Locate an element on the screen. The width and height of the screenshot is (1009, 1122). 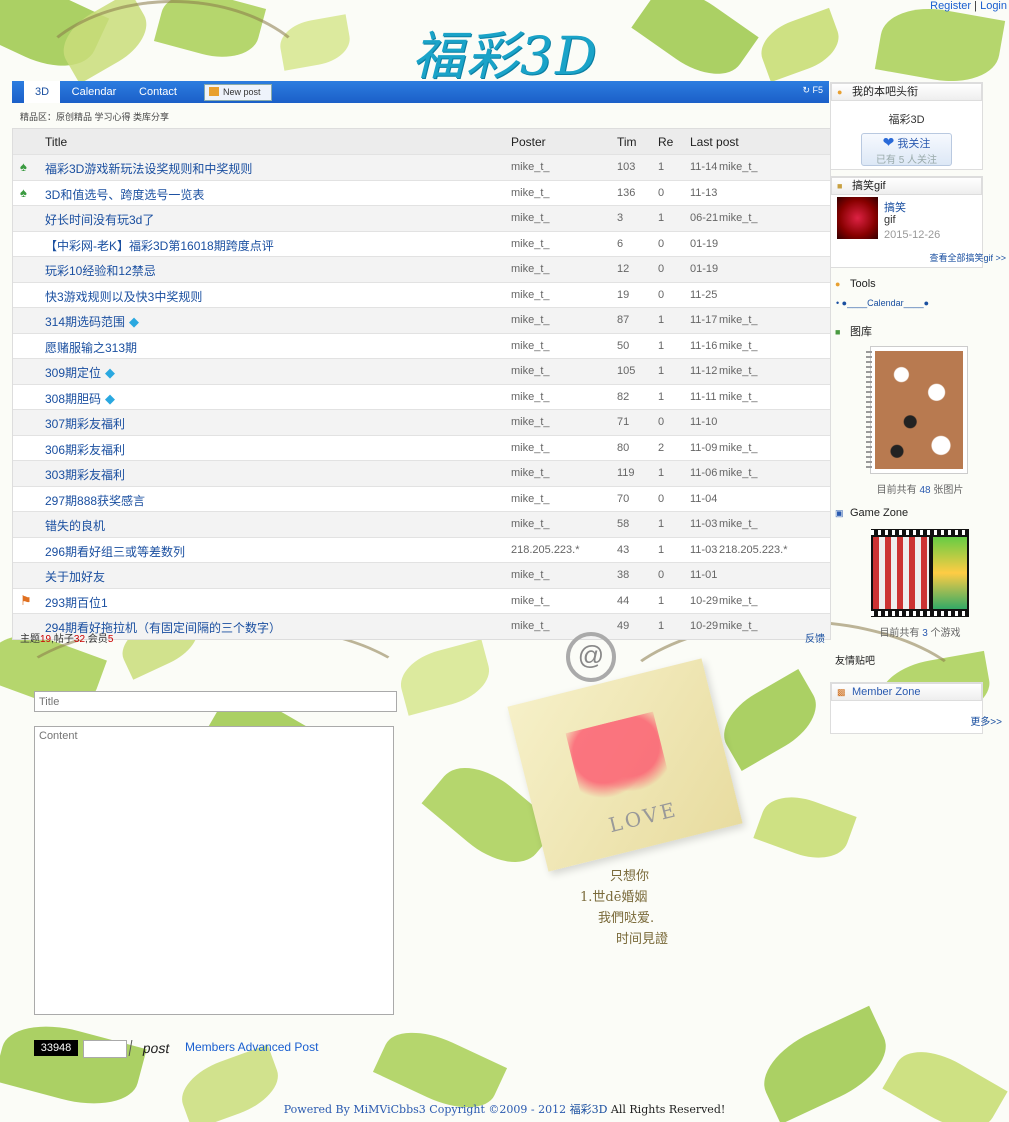
thread-last-date: 06-21 is located at coordinates (704, 218).